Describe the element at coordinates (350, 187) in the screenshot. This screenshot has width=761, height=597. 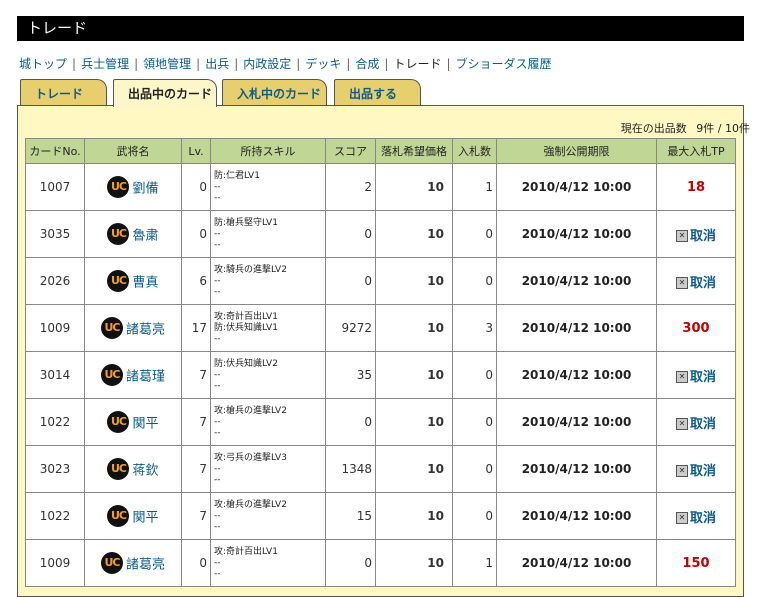
I see `score: 2` at that location.